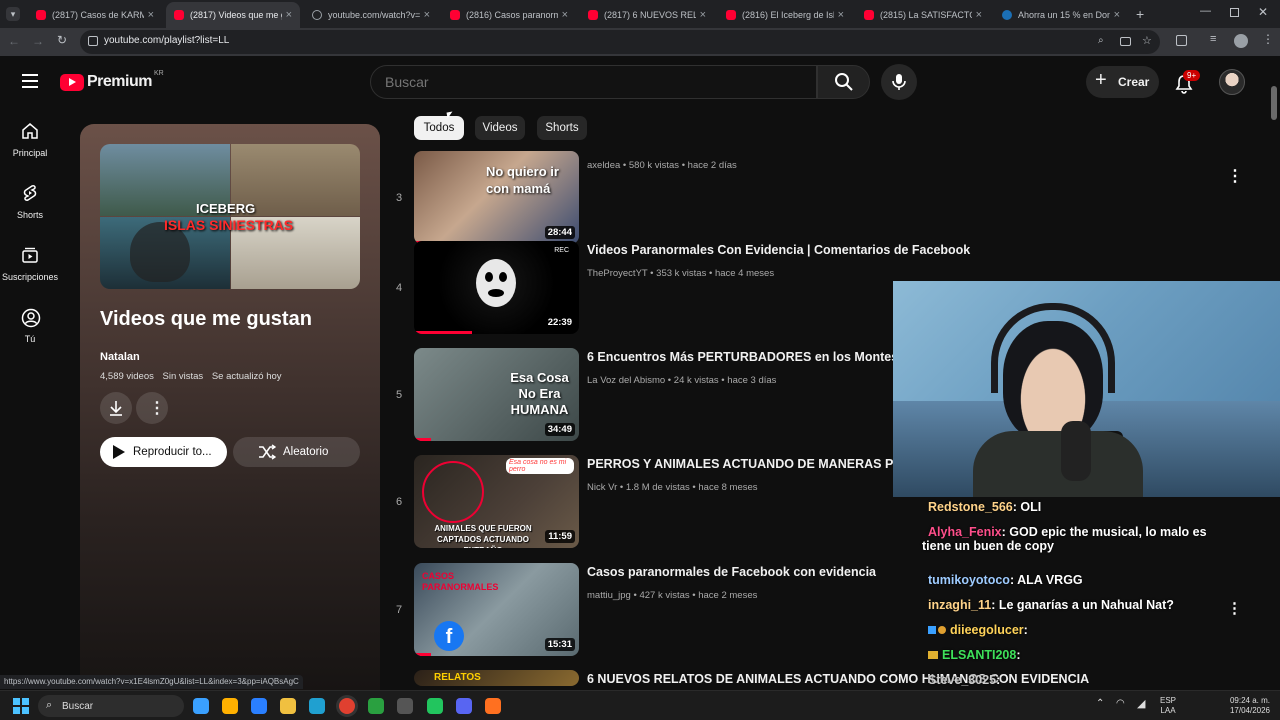  I want to click on back-icon: ←, so click(14, 41).